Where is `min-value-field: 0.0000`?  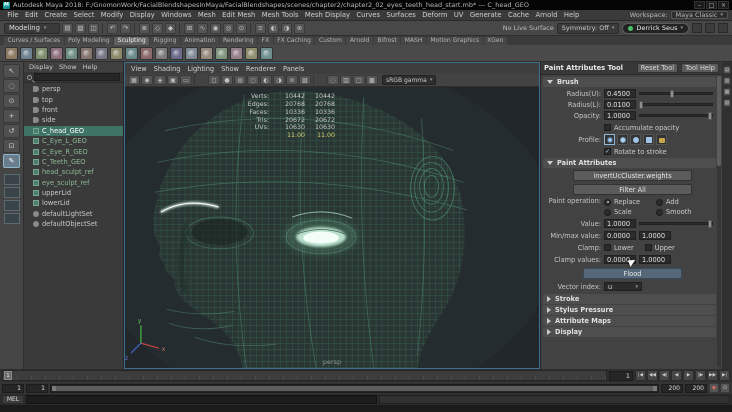
min-value-field: 0.0000 is located at coordinates (620, 235).